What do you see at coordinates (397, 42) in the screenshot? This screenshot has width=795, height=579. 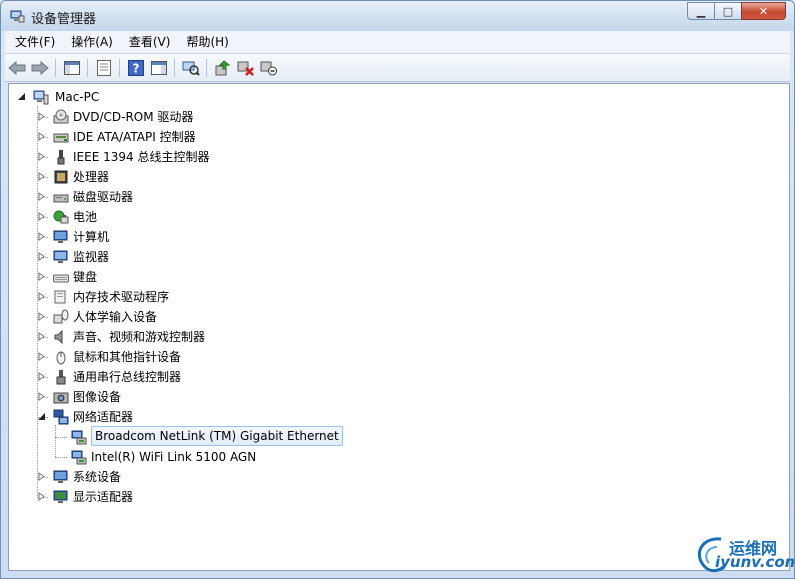 I see `menu-bar: 文件(F) 操作(A) 查看(V) 帮助(H)` at bounding box center [397, 42].